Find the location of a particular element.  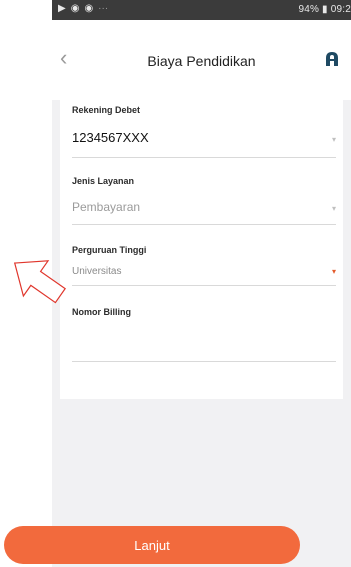

nomor-billing-field: Nomor Billing is located at coordinates (204, 337).